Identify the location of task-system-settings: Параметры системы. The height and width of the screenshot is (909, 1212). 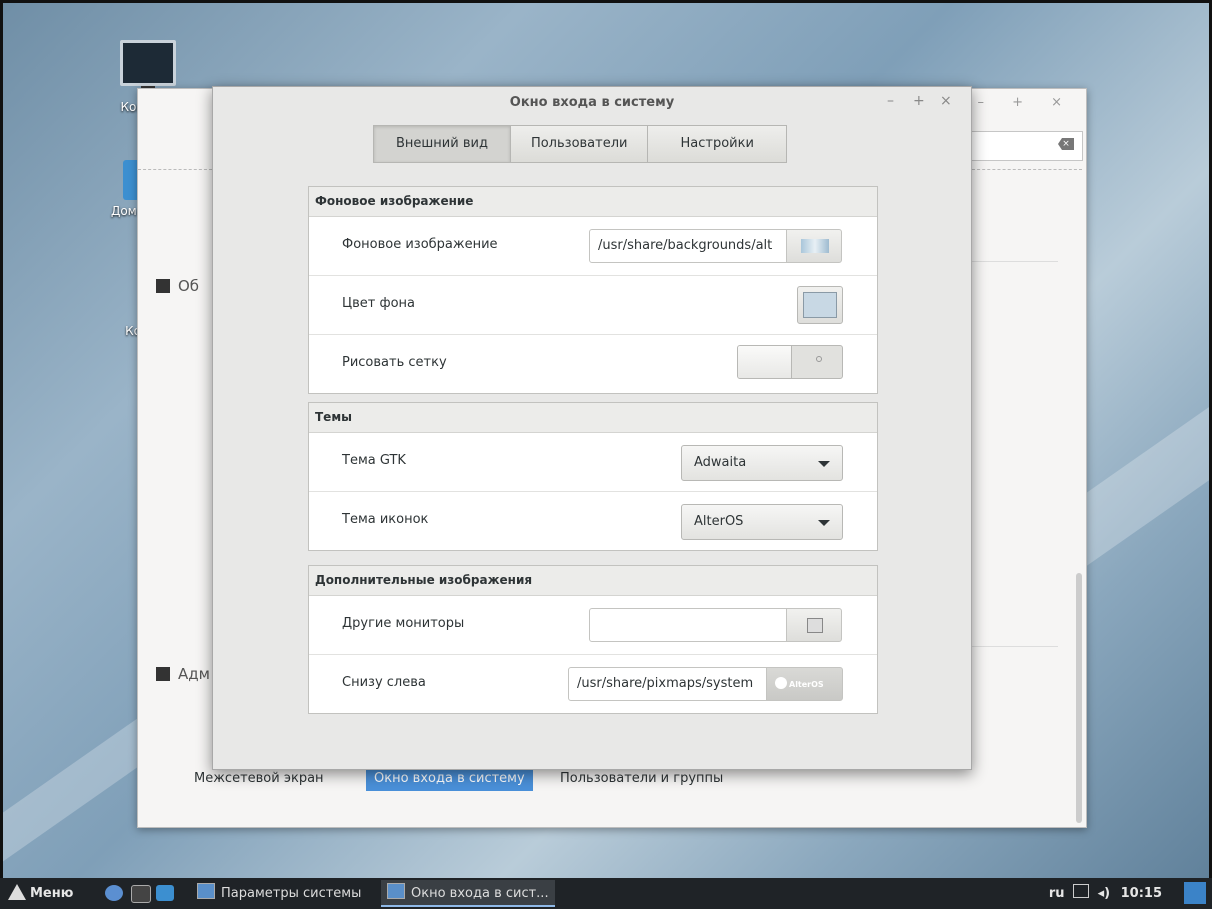
(279, 893).